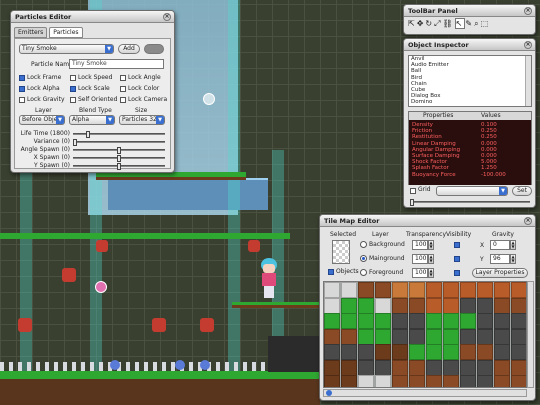  What do you see at coordinates (470, 202) in the screenshot?
I see `grid-slider` at bounding box center [470, 202].